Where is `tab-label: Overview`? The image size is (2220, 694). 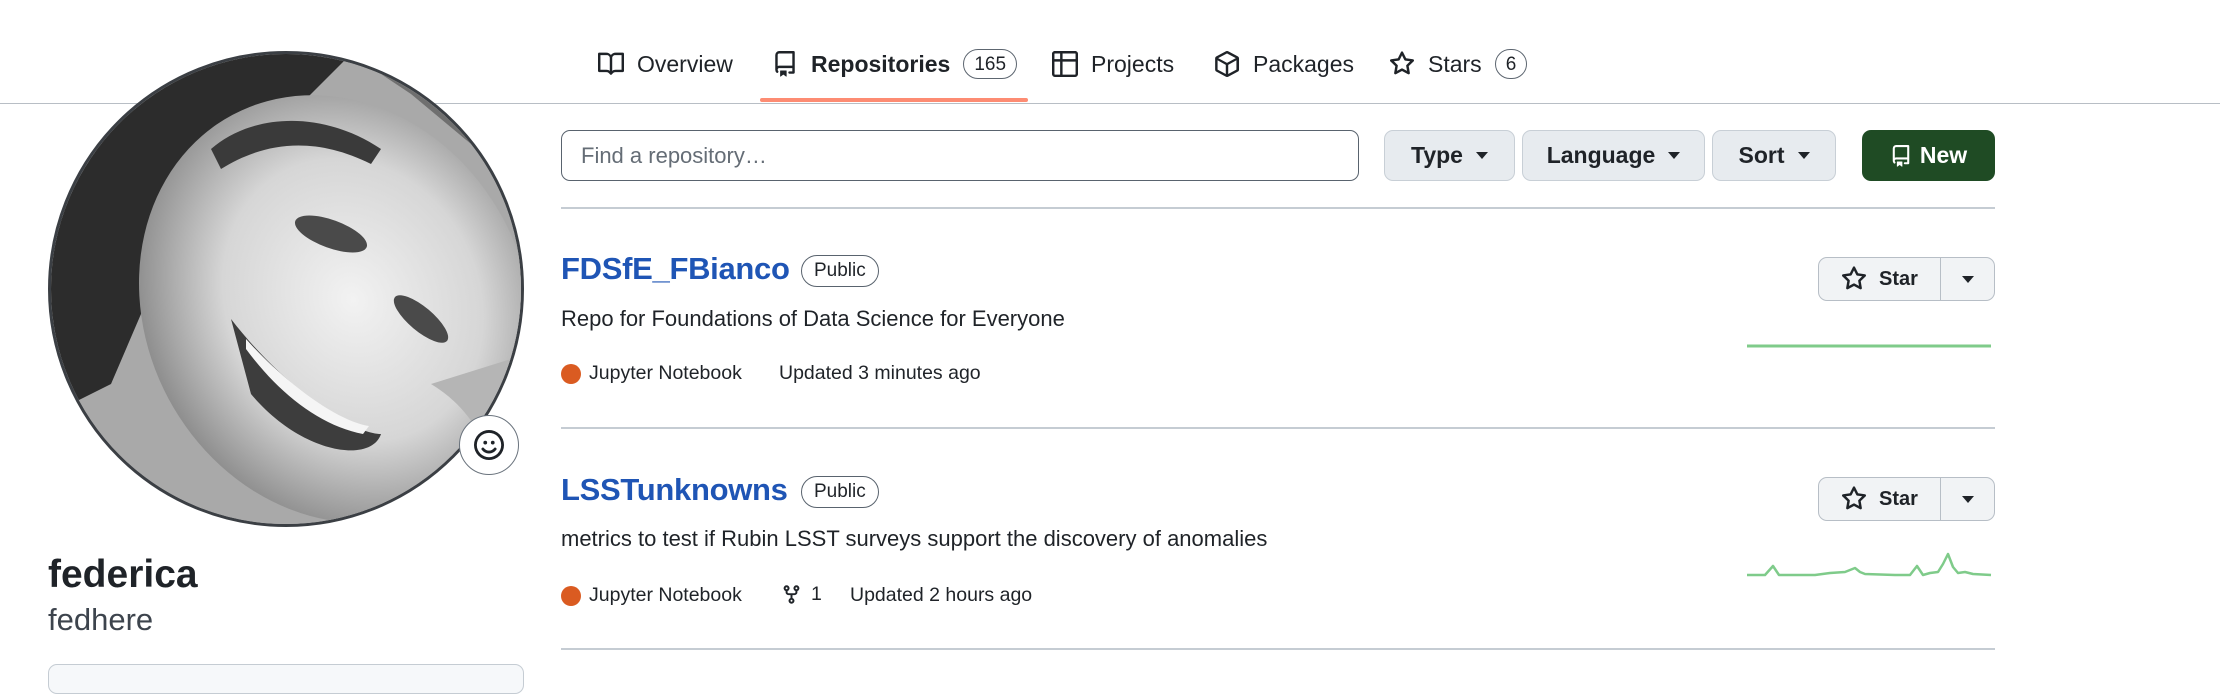 tab-label: Overview is located at coordinates (685, 63).